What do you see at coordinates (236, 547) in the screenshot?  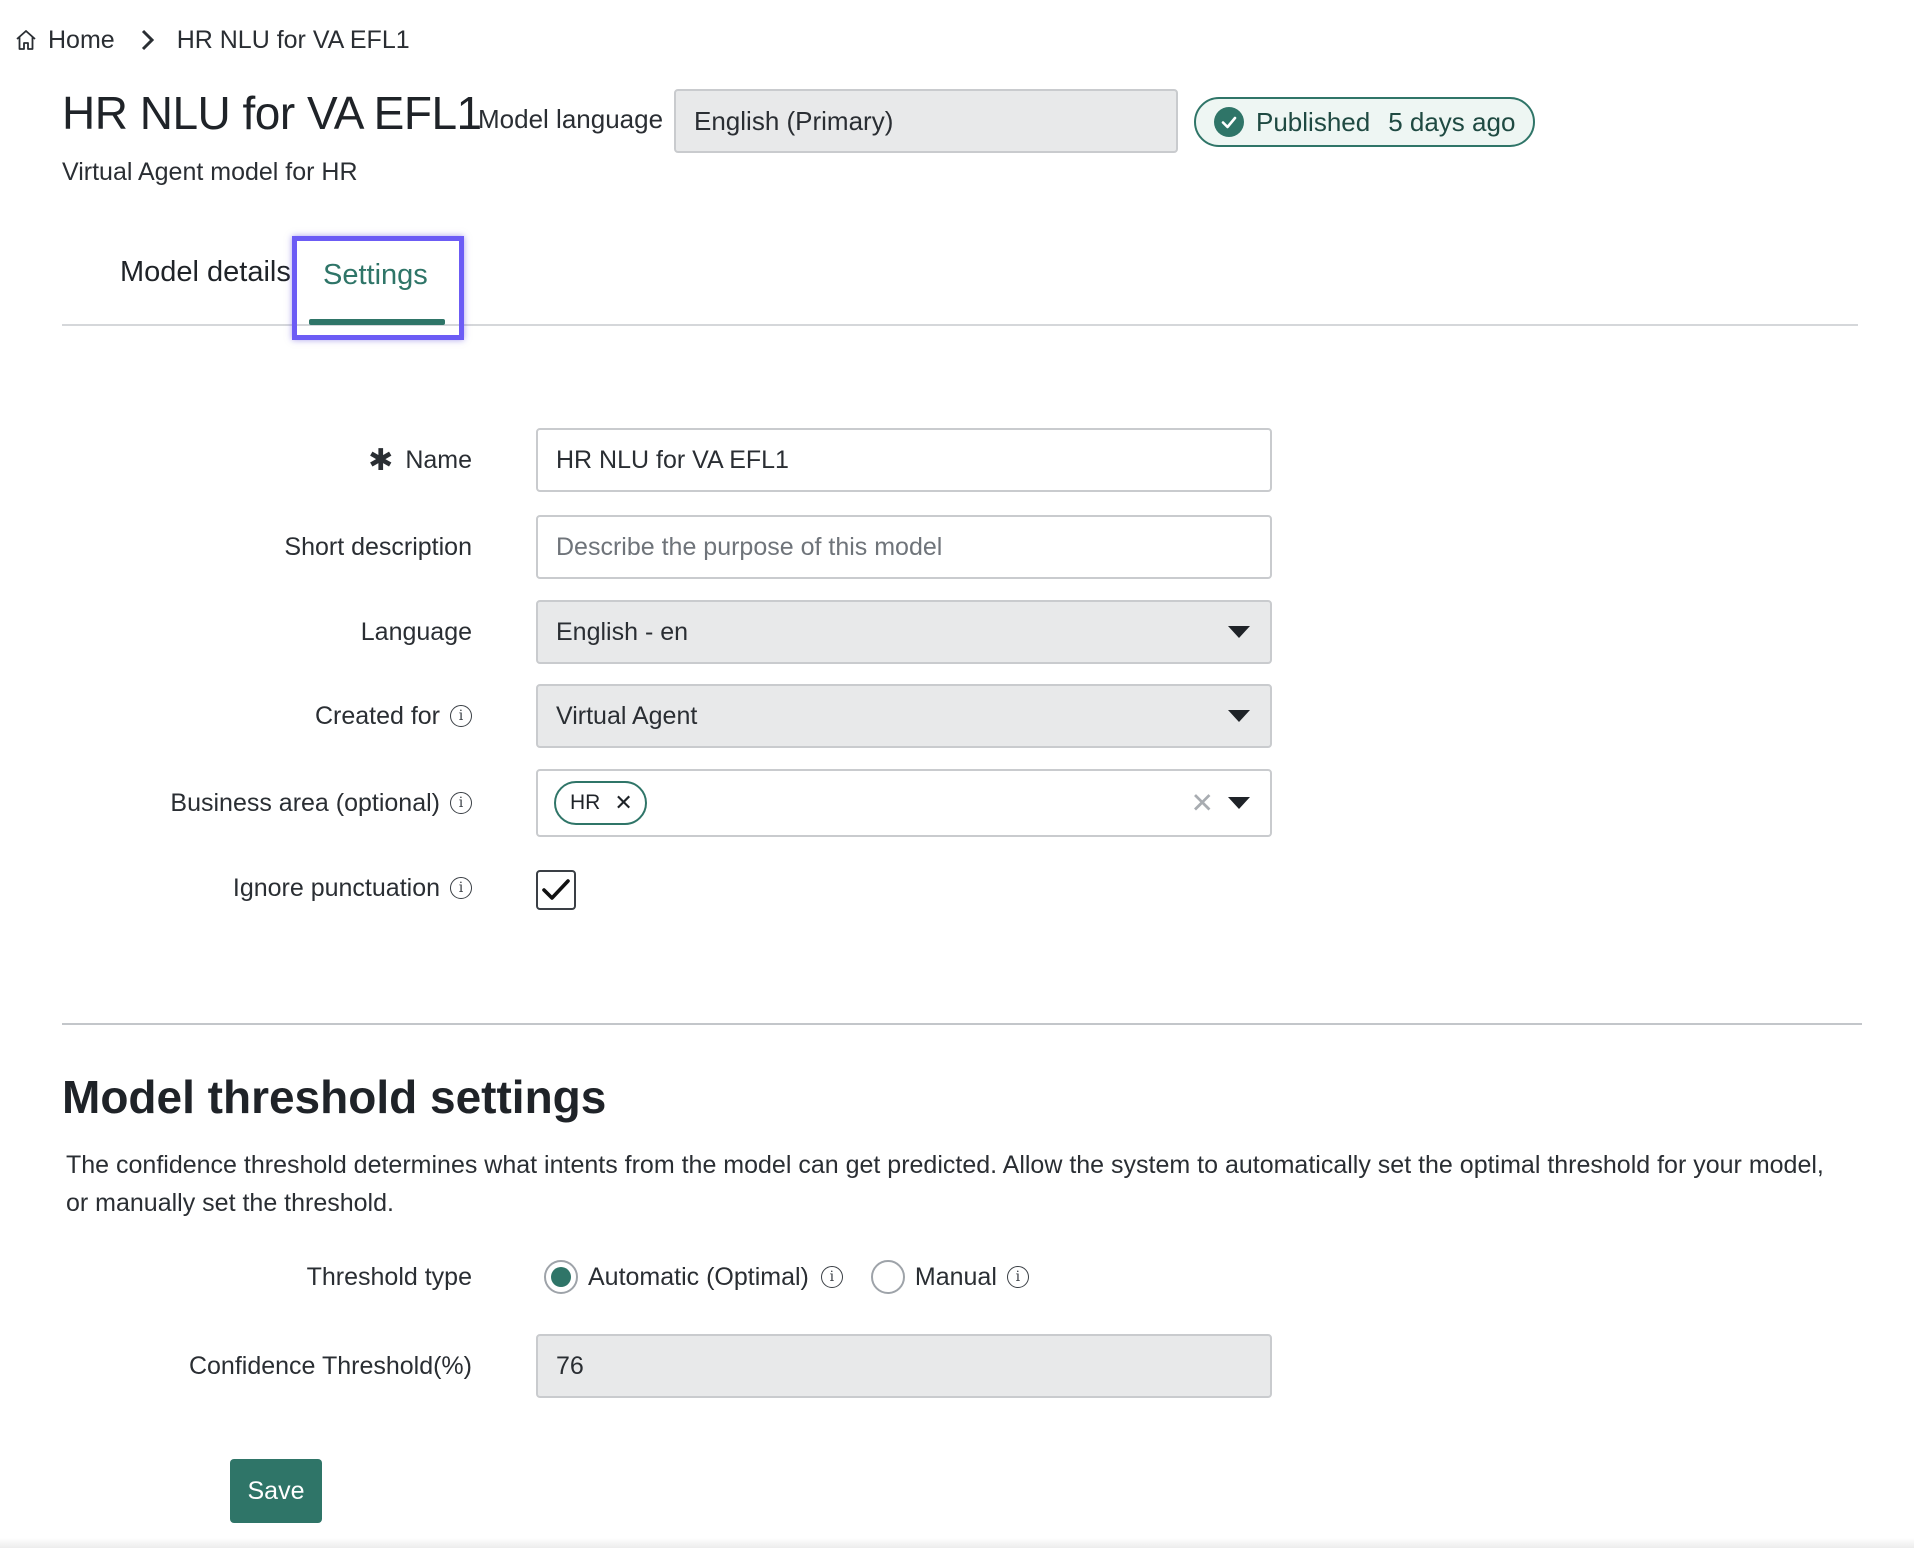 I see `short-description-label: Short description` at bounding box center [236, 547].